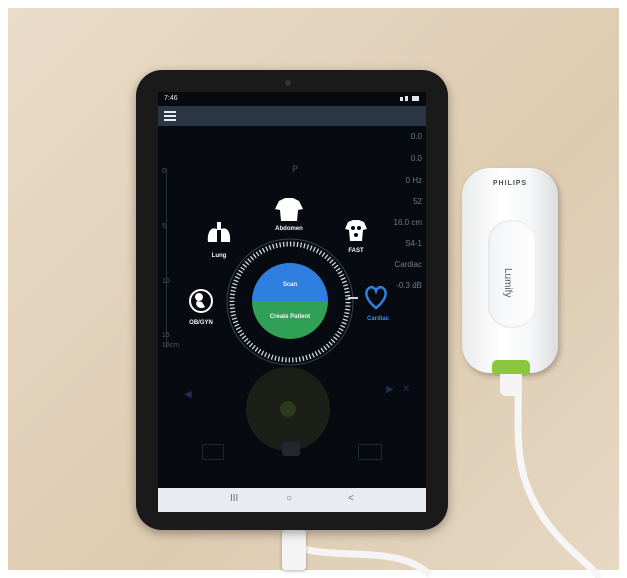 The width and height of the screenshot is (627, 578). What do you see at coordinates (213, 452) in the screenshot?
I see `keyboard-icon` at bounding box center [213, 452].